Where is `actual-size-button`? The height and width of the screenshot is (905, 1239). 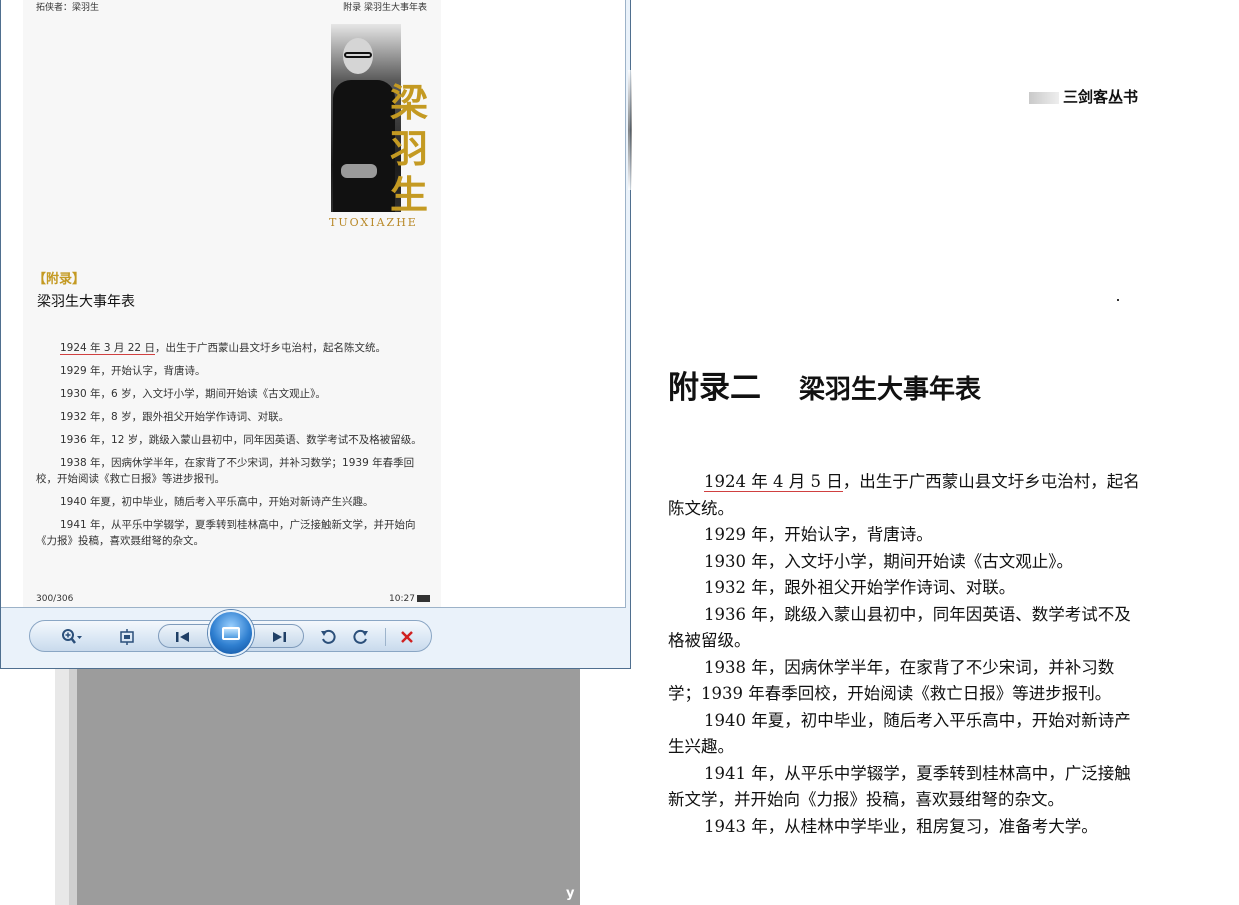
actual-size-button is located at coordinates (127, 637).